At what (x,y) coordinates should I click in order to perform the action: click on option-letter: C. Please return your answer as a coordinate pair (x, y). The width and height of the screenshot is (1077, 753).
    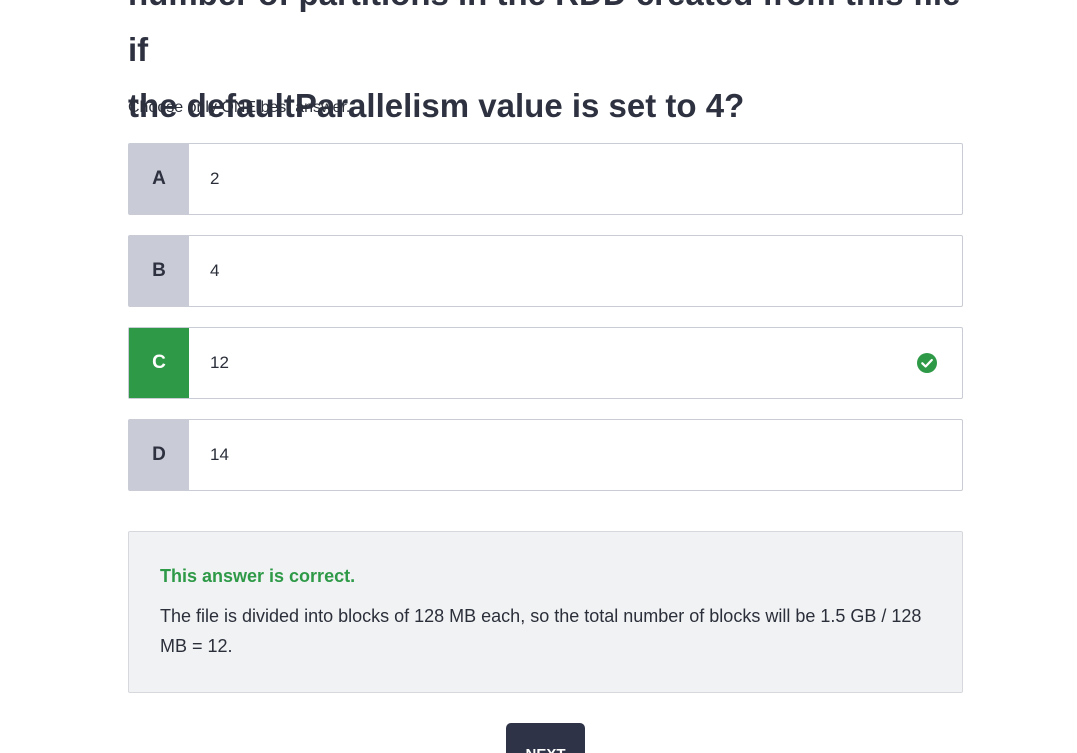
    Looking at the image, I should click on (159, 363).